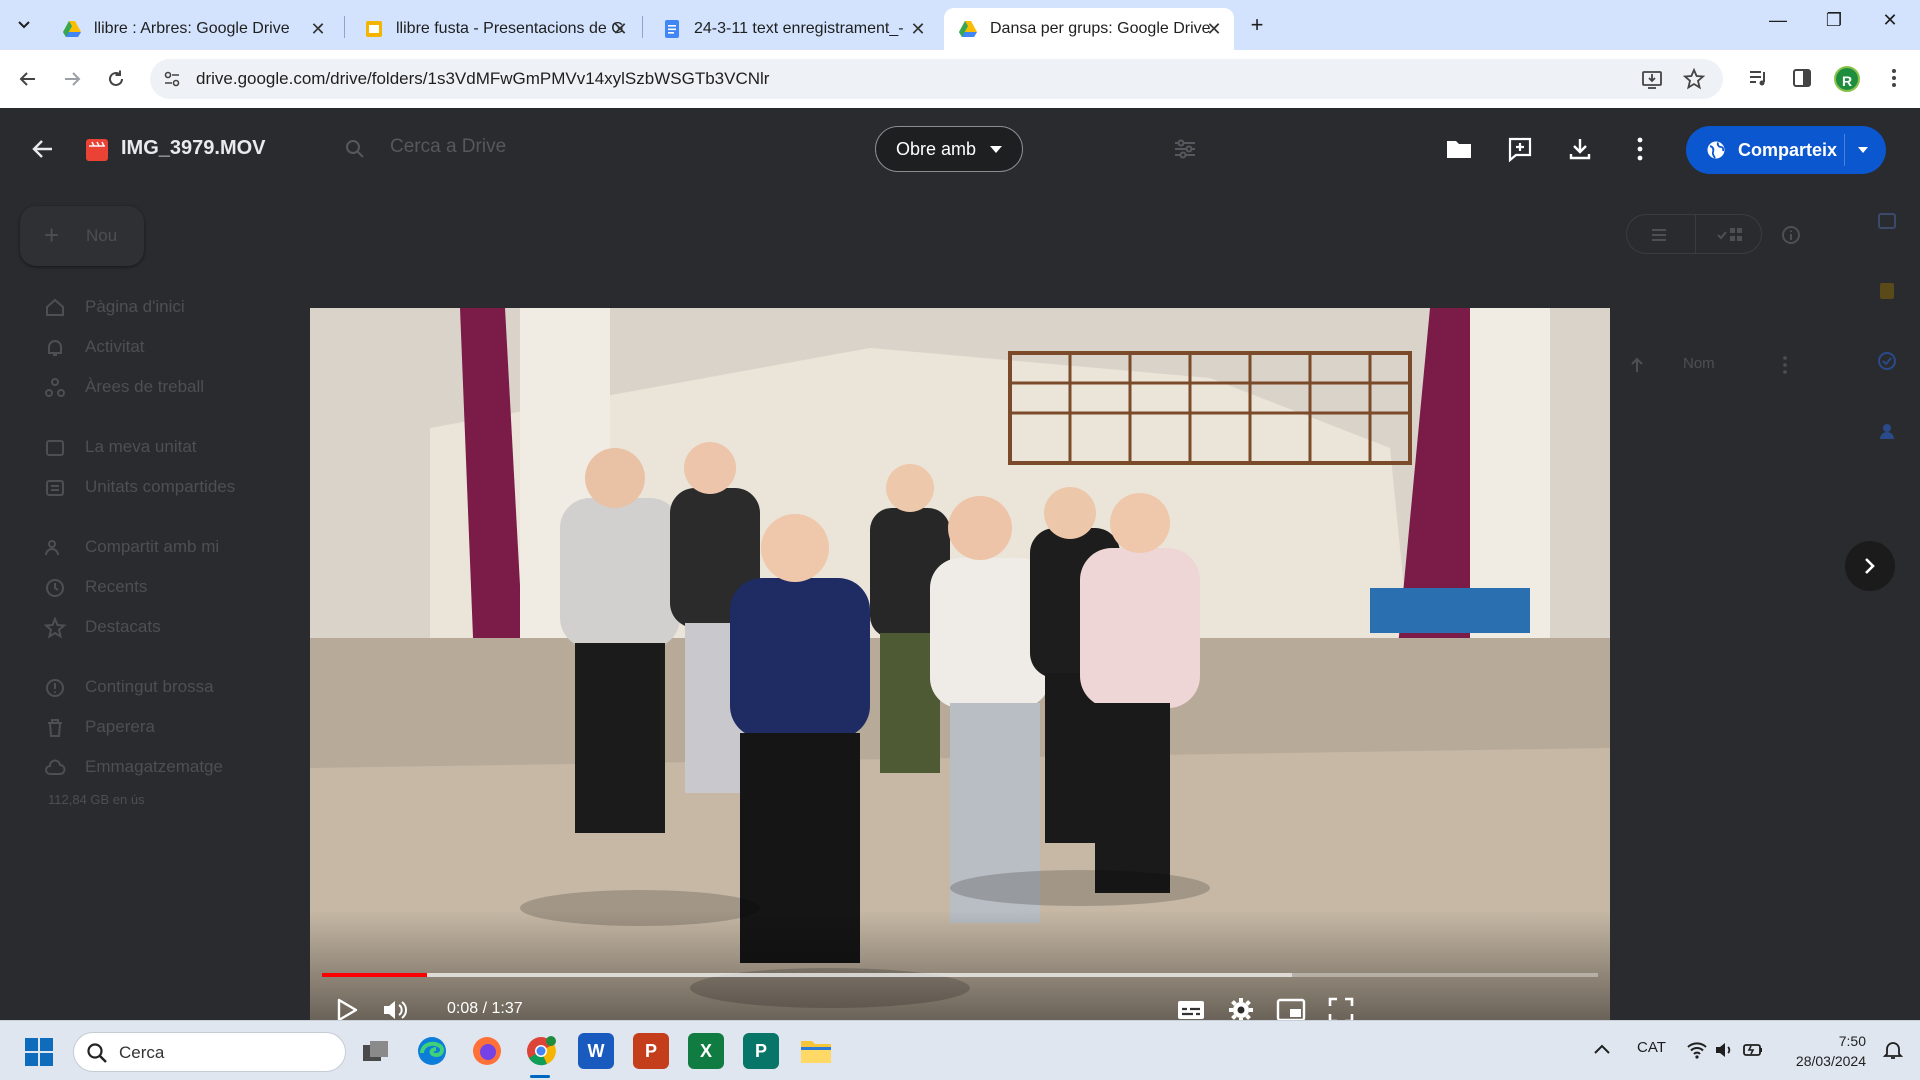 The width and height of the screenshot is (1920, 1080). What do you see at coordinates (949, 149) in the screenshot?
I see `open-with-button: Obre amb` at bounding box center [949, 149].